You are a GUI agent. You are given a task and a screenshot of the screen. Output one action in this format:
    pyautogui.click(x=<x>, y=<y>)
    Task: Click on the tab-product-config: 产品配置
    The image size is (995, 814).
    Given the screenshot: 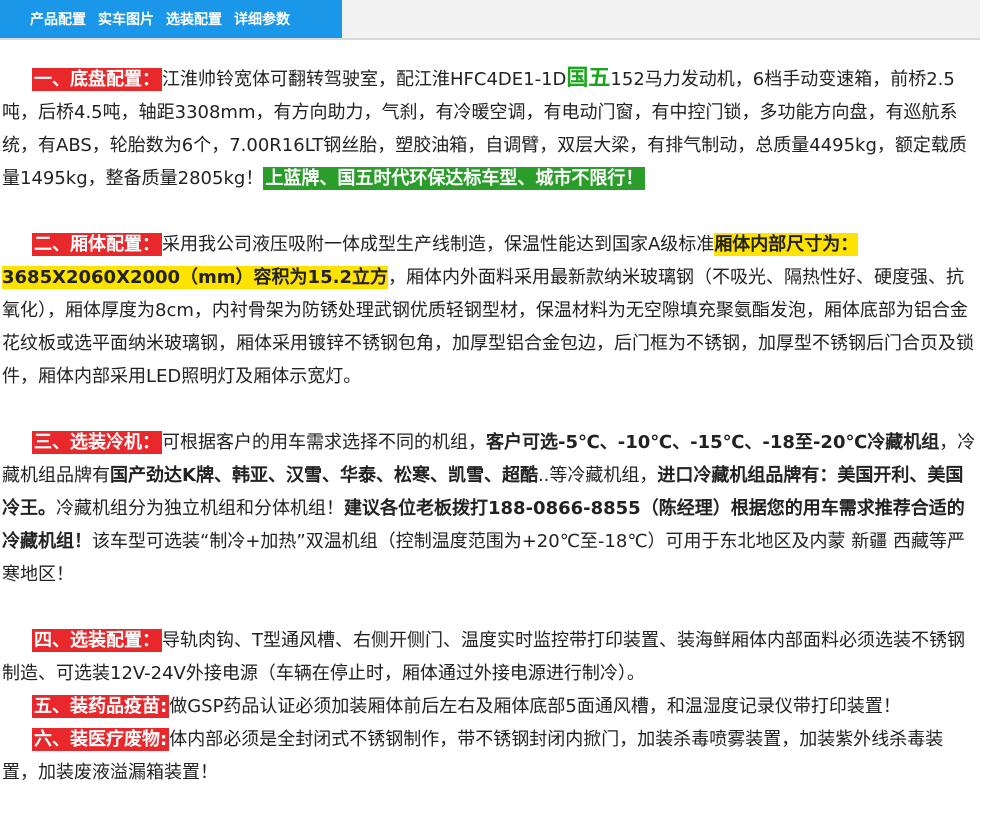 What is the action you would take?
    pyautogui.click(x=58, y=19)
    